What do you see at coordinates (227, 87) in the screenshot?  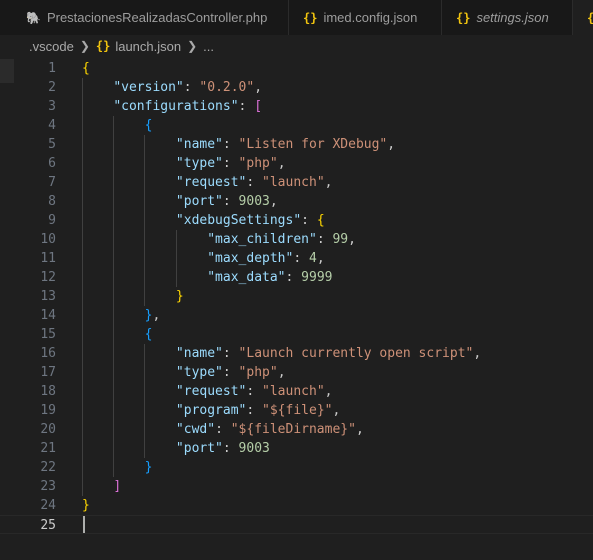 I see `code-token: "0.2.0"` at bounding box center [227, 87].